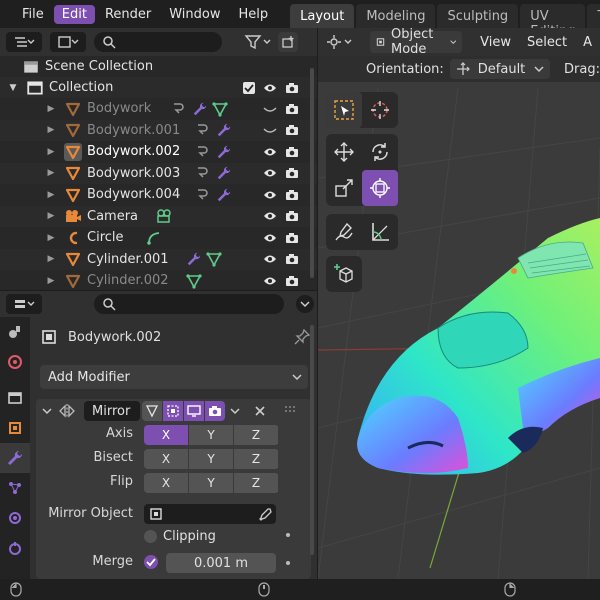 The width and height of the screenshot is (600, 600). Describe the element at coordinates (380, 232) in the screenshot. I see `measure-tool` at that location.